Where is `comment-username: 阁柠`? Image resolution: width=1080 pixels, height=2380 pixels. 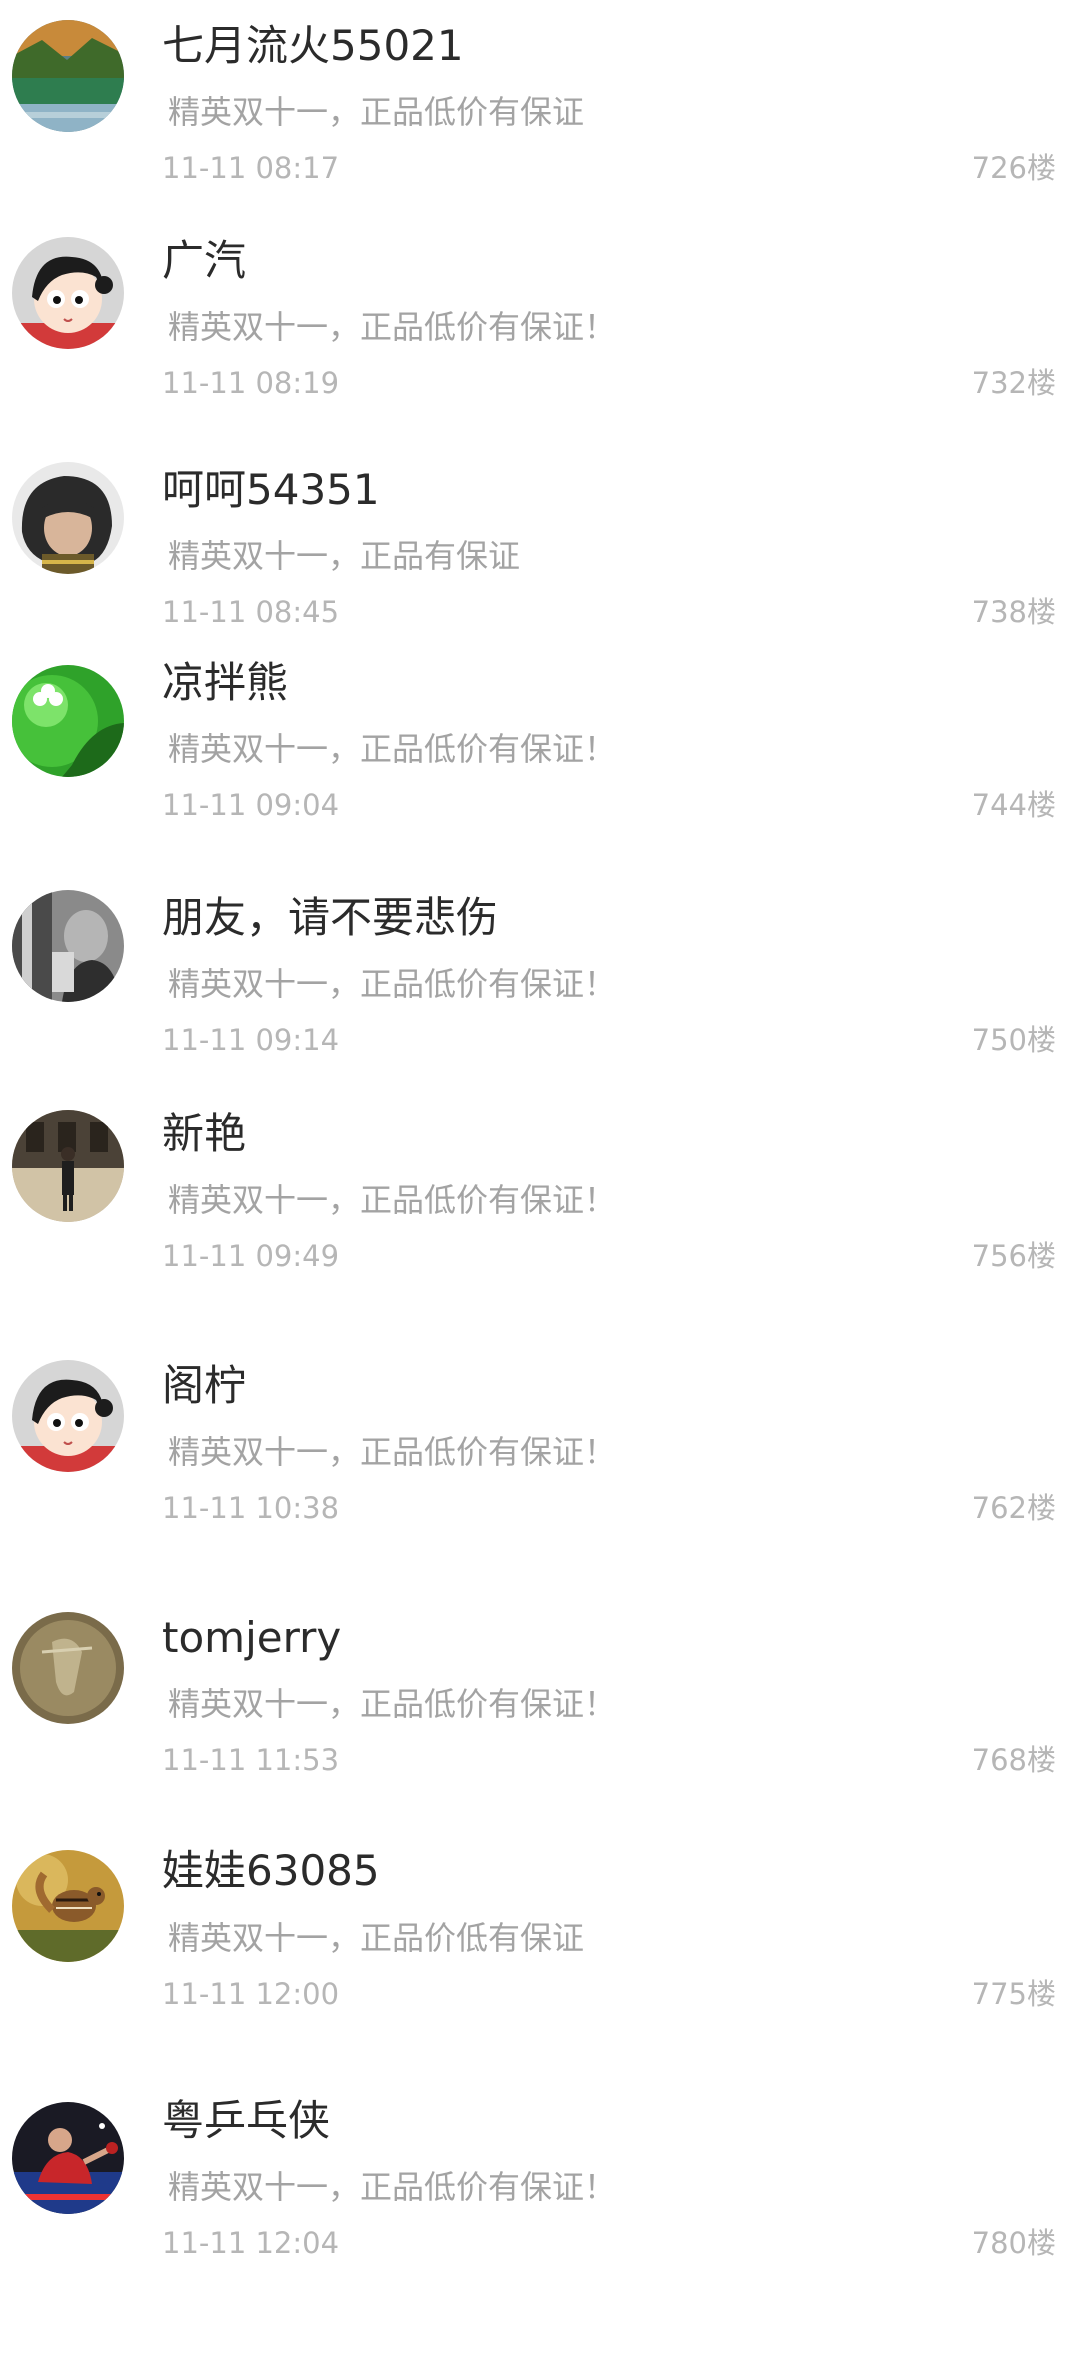
comment-username: 阁柠 is located at coordinates (204, 1386).